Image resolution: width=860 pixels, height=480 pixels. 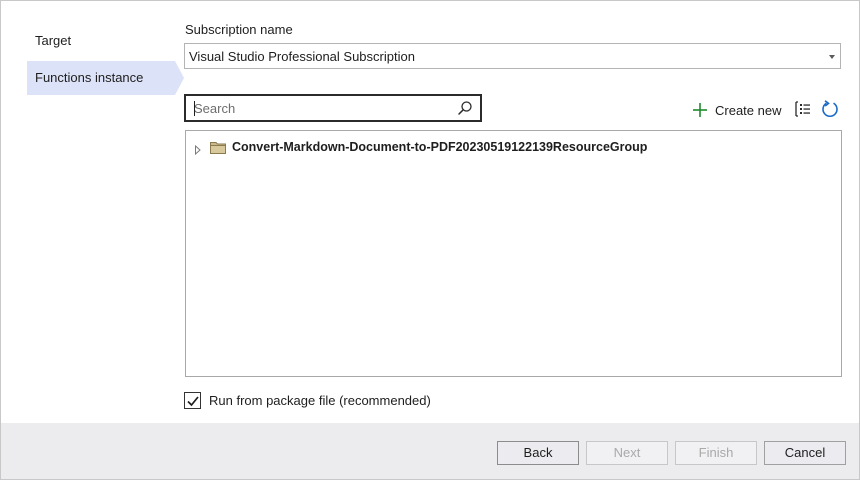 I want to click on expand-arrow-icon, so click(x=198, y=149).